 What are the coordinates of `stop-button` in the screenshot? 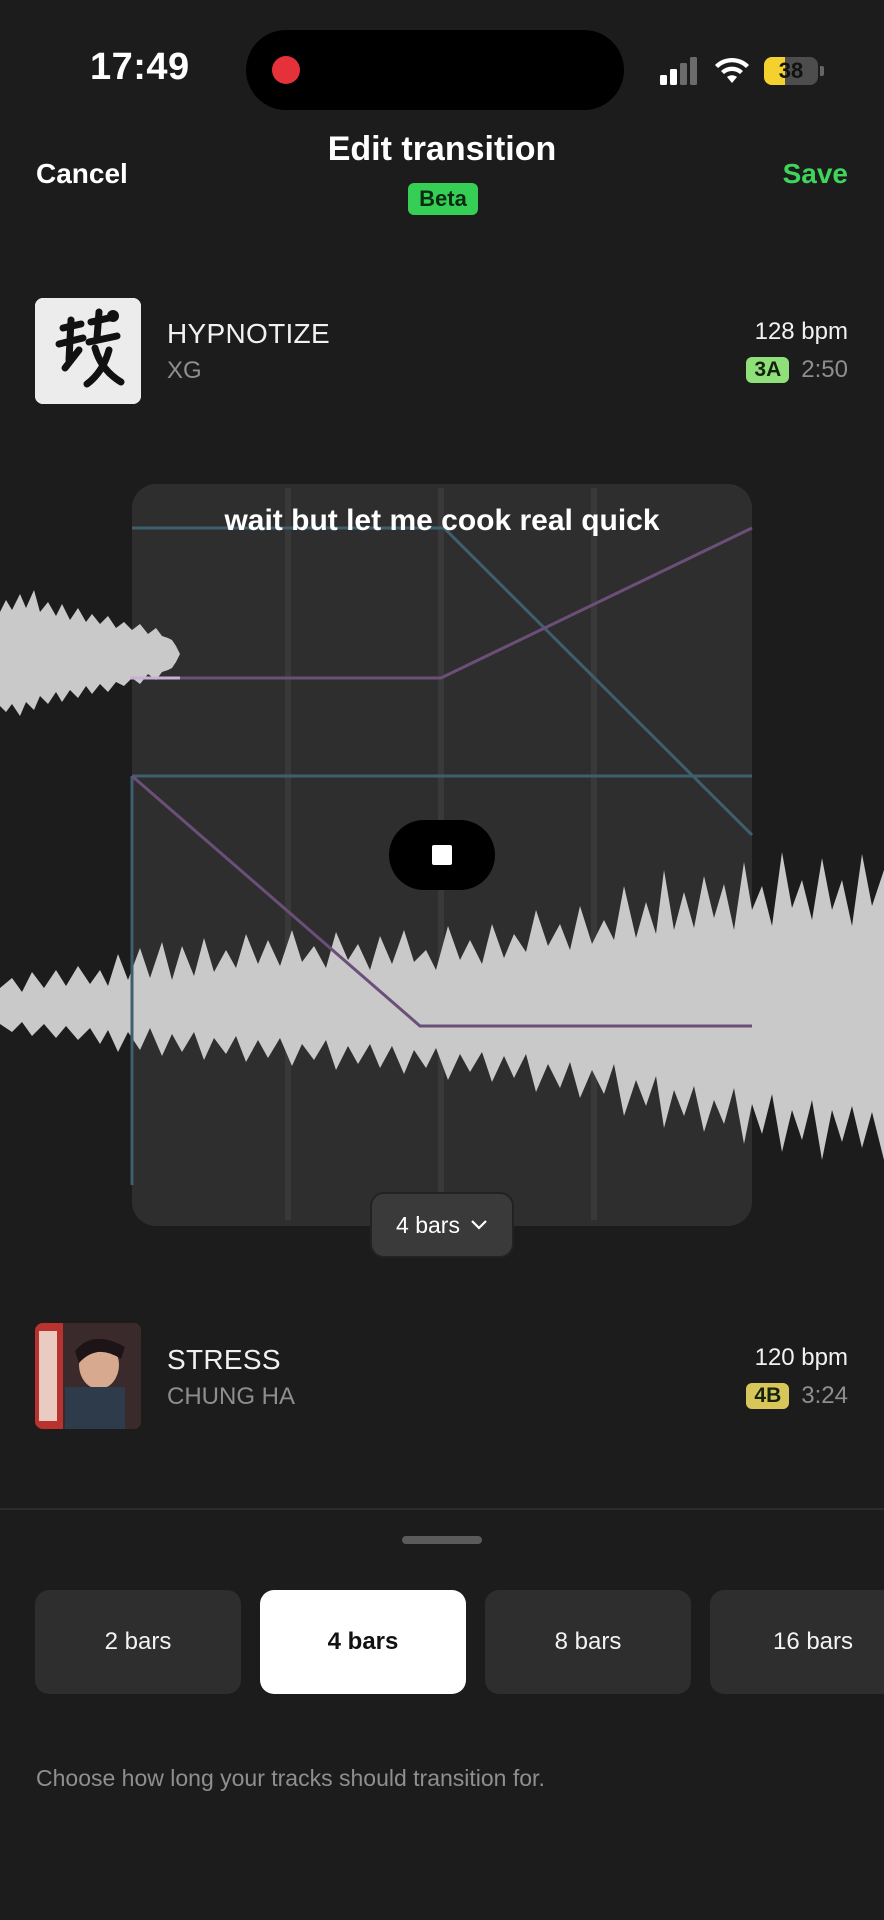 It's located at (442, 855).